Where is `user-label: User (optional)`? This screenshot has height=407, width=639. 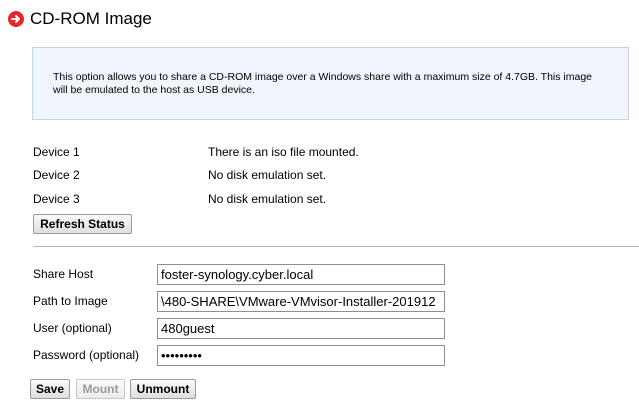
user-label: User (optional) is located at coordinates (72, 328).